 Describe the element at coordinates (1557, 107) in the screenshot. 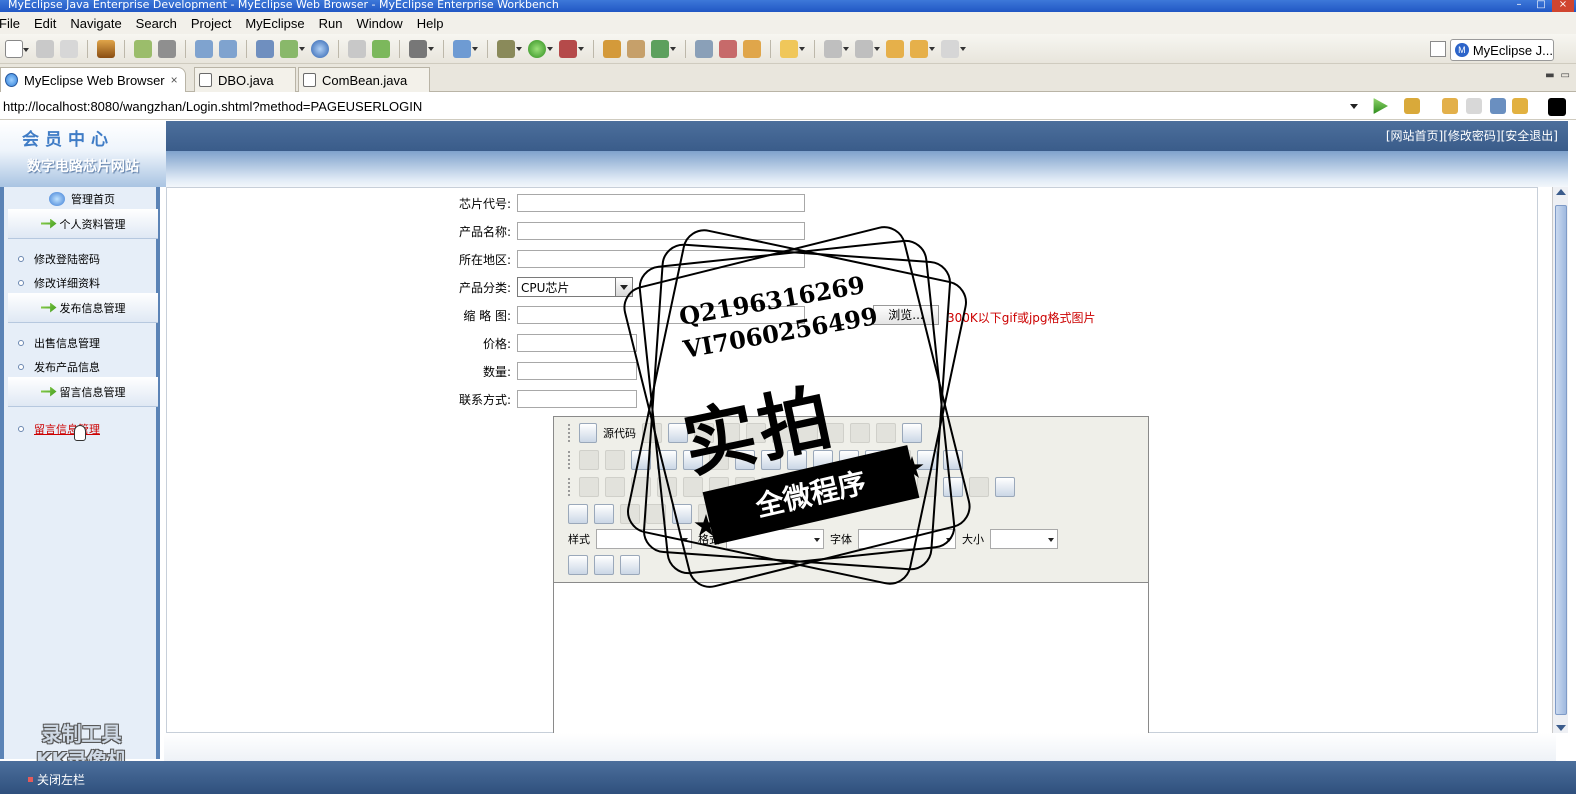

I see `view-source-icon` at that location.